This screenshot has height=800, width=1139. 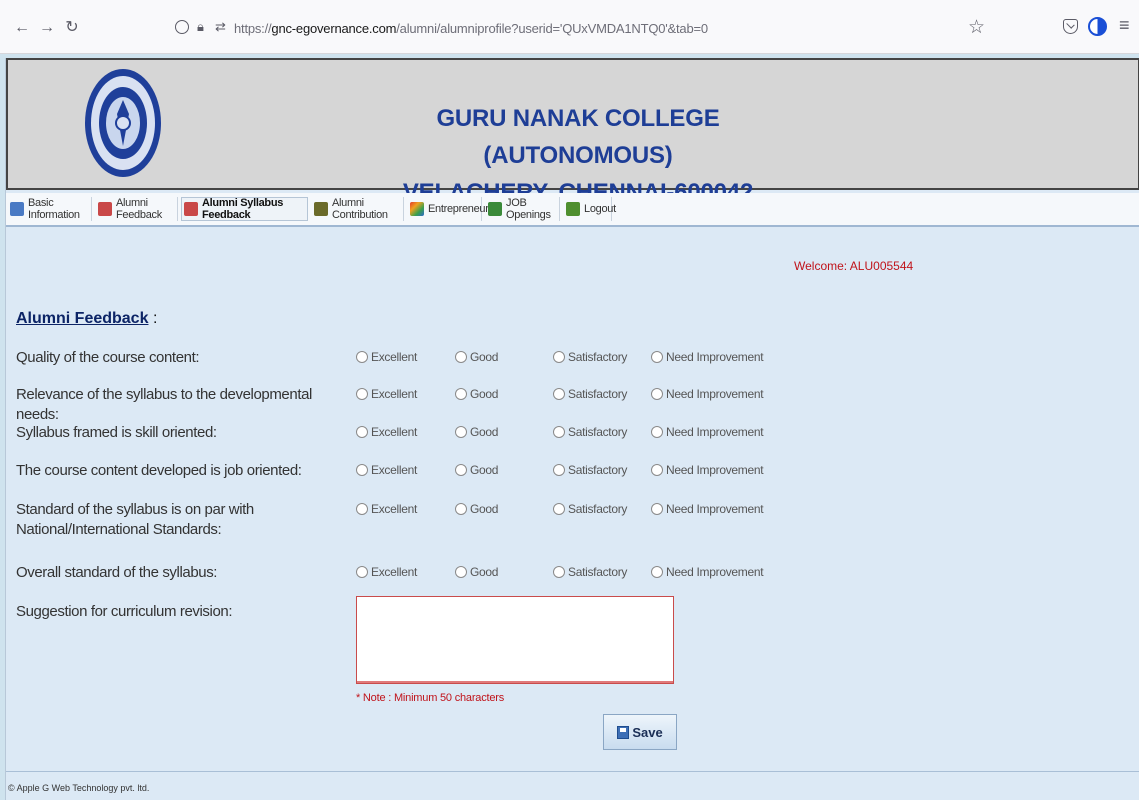 What do you see at coordinates (417, 209) in the screenshot?
I see `rainbow-icon` at bounding box center [417, 209].